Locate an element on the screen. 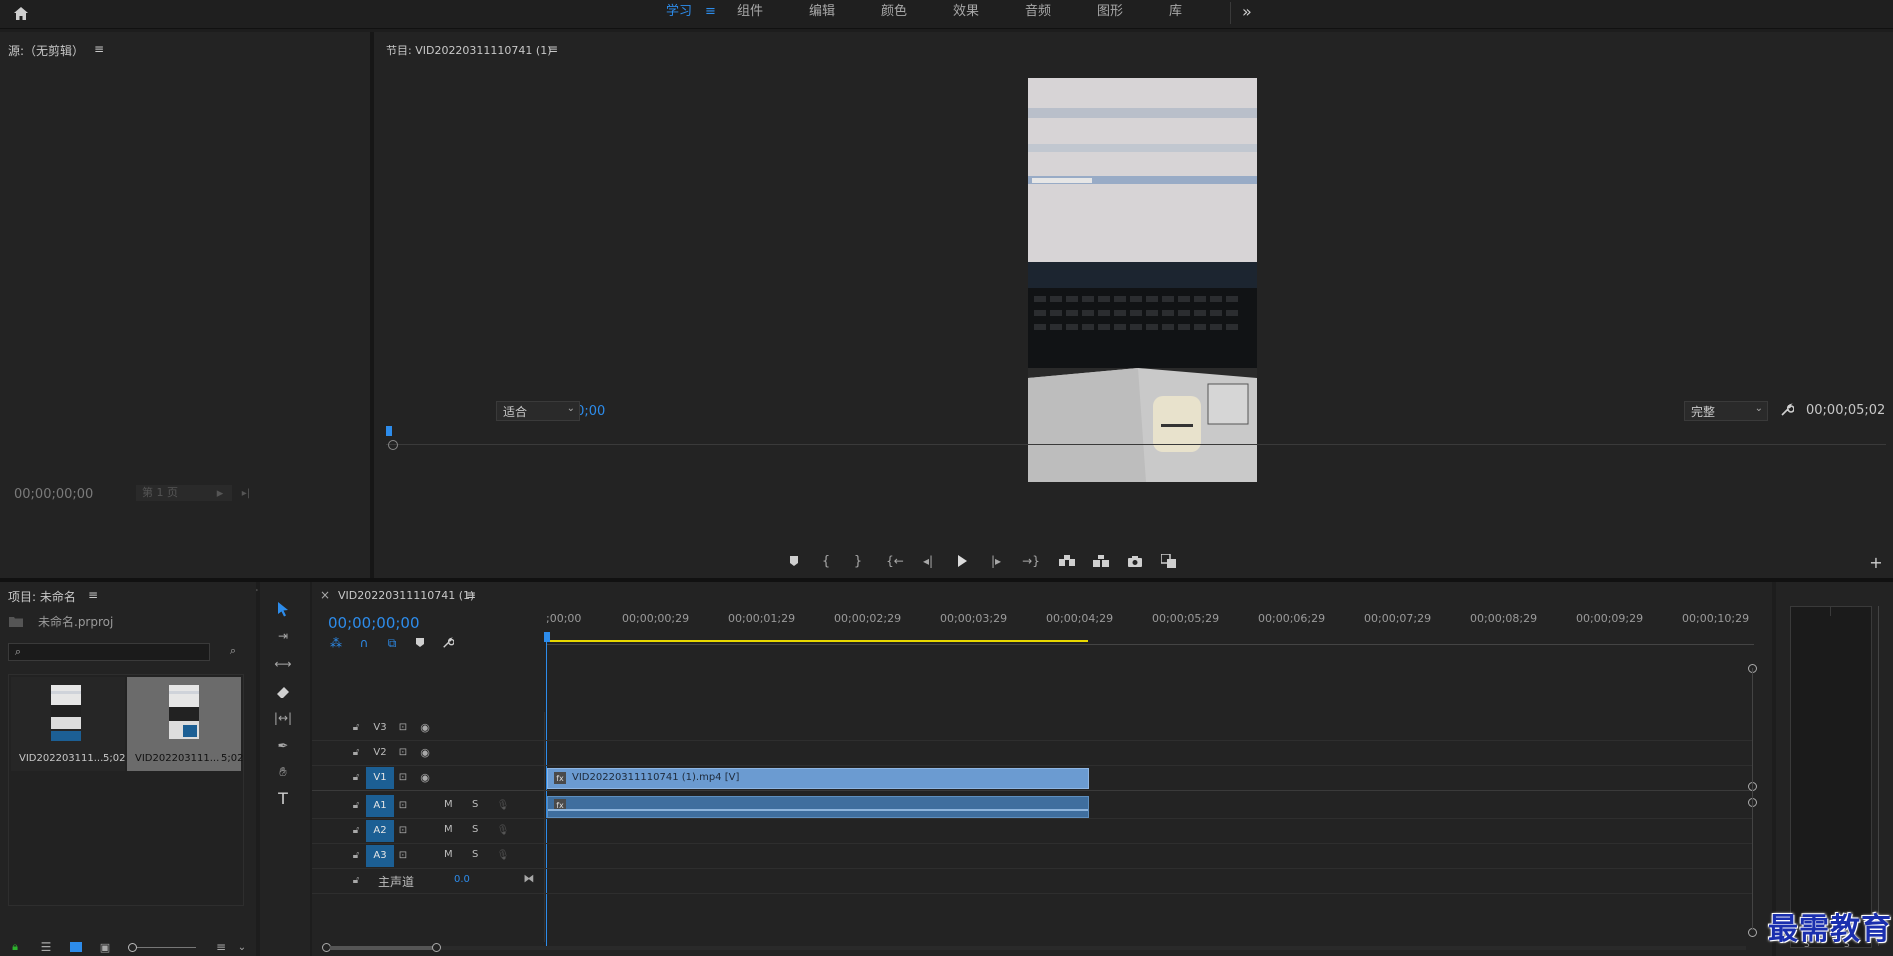  source-timecode: 00;00;00;00 is located at coordinates (53, 494).